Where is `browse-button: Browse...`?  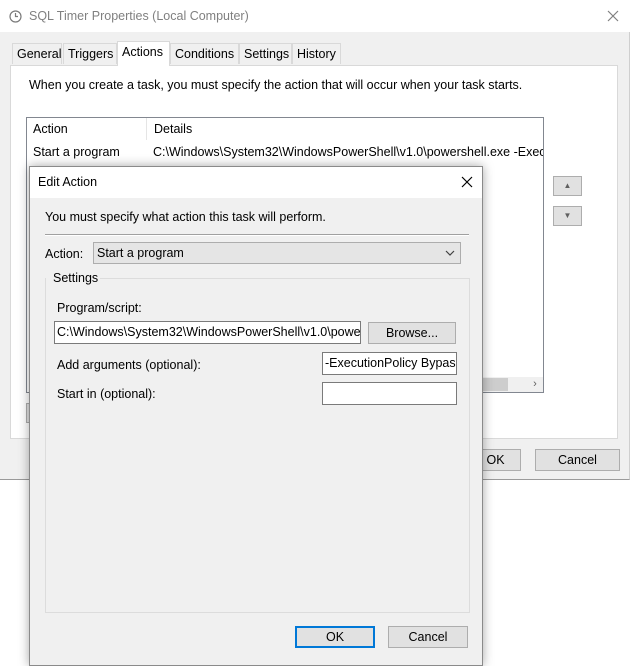 browse-button: Browse... is located at coordinates (412, 333).